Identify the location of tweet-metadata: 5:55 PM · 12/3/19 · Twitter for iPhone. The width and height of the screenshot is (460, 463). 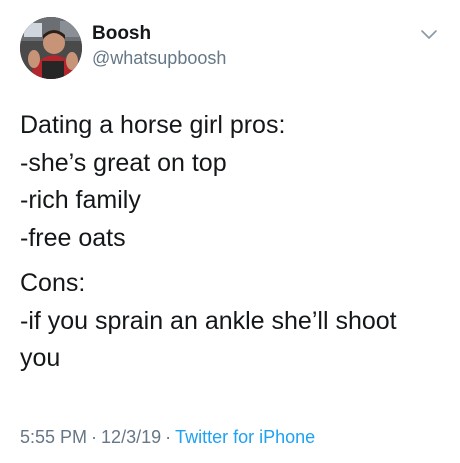
(167, 437).